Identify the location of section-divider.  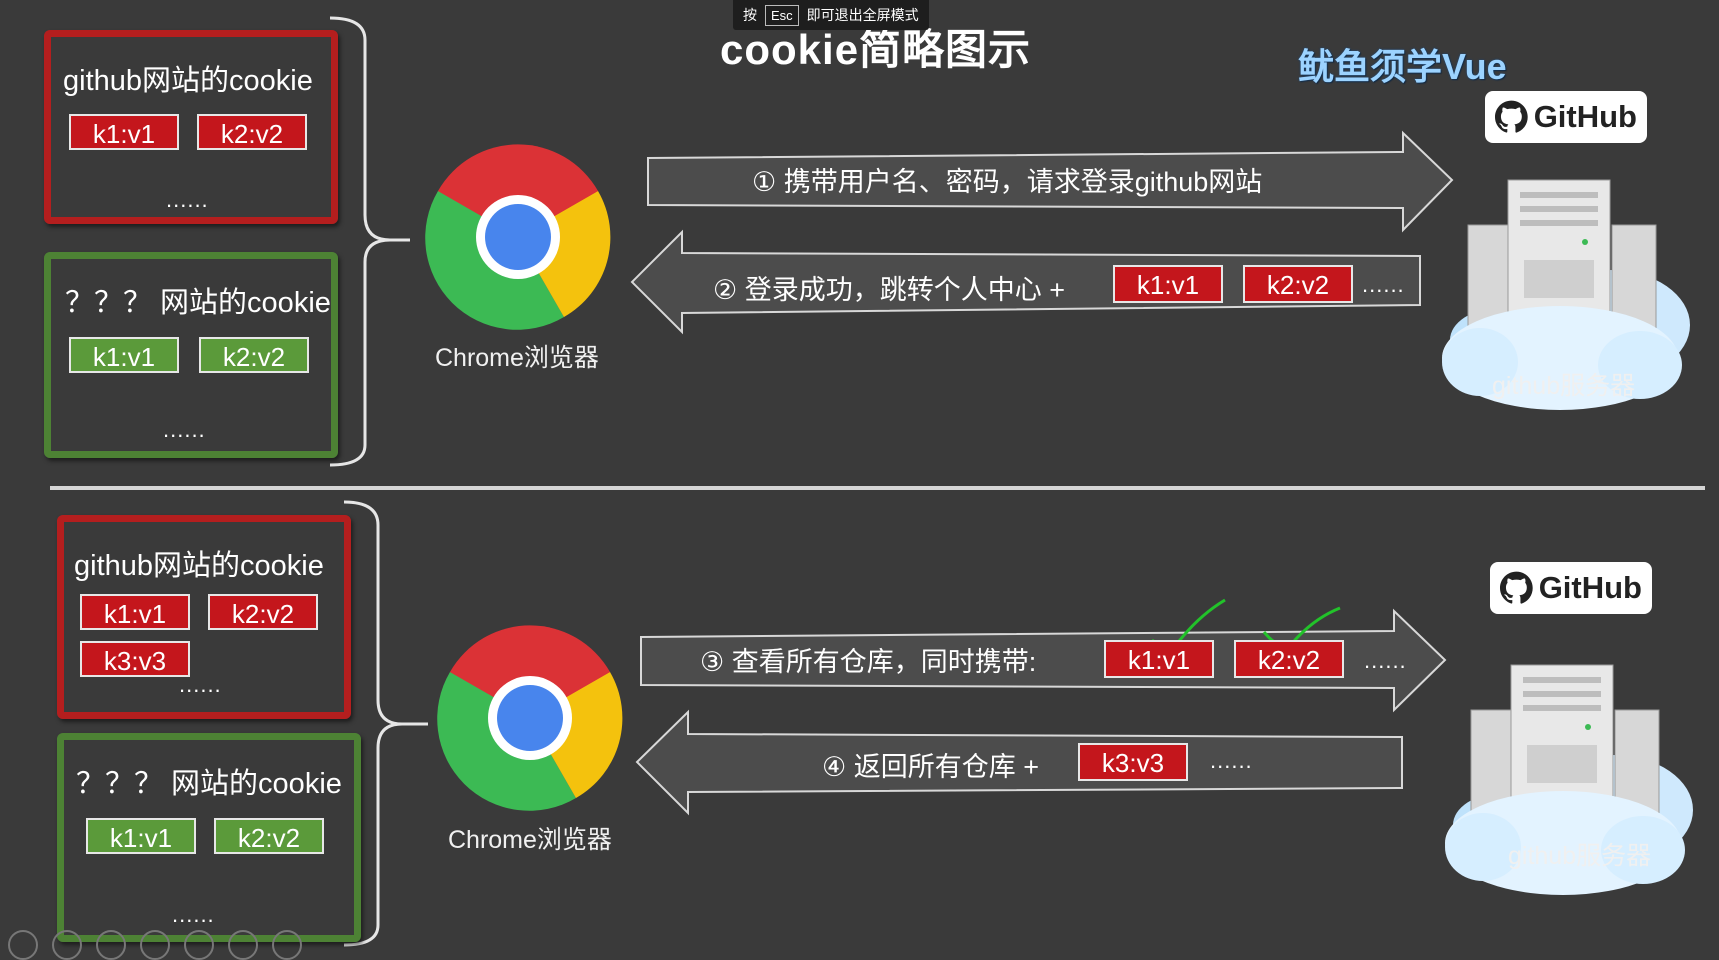
(877, 488).